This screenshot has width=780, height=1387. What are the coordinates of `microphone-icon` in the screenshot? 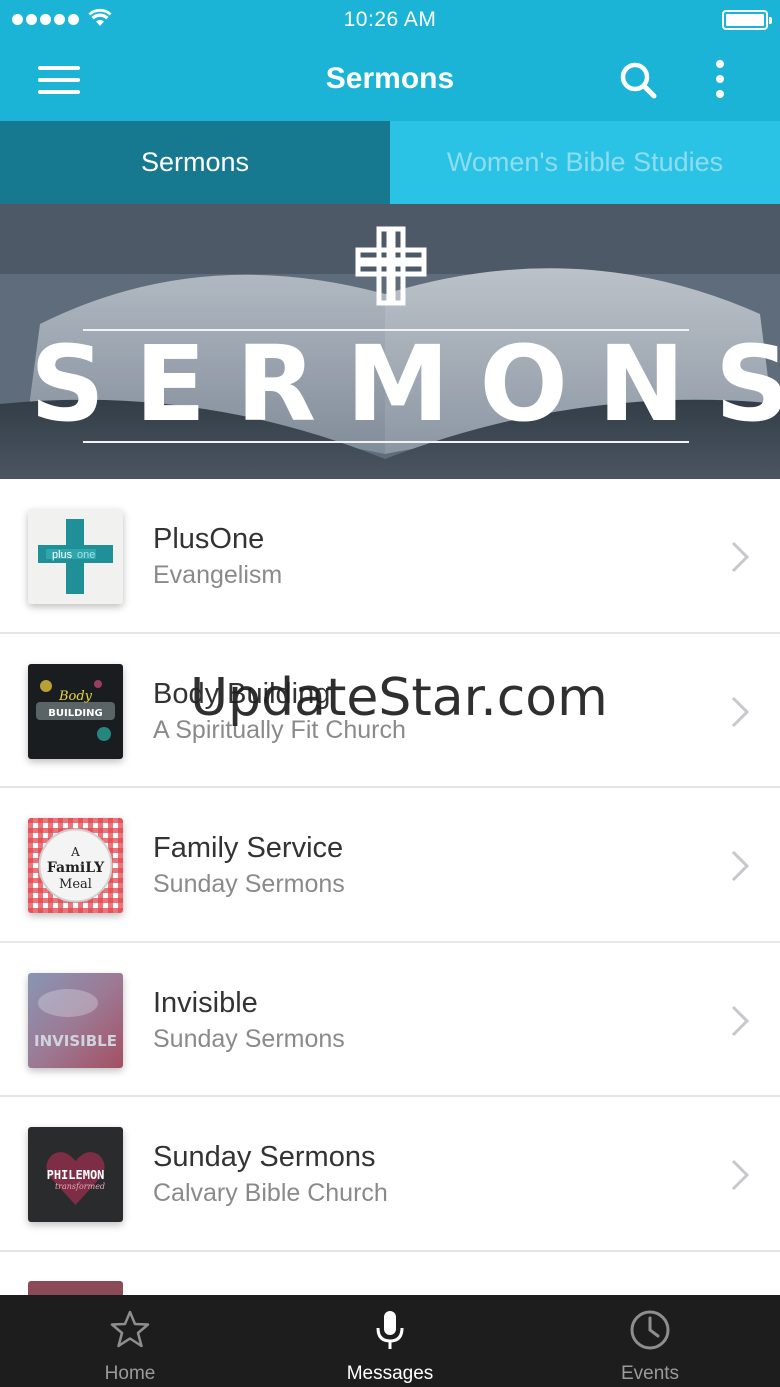 It's located at (390, 1330).